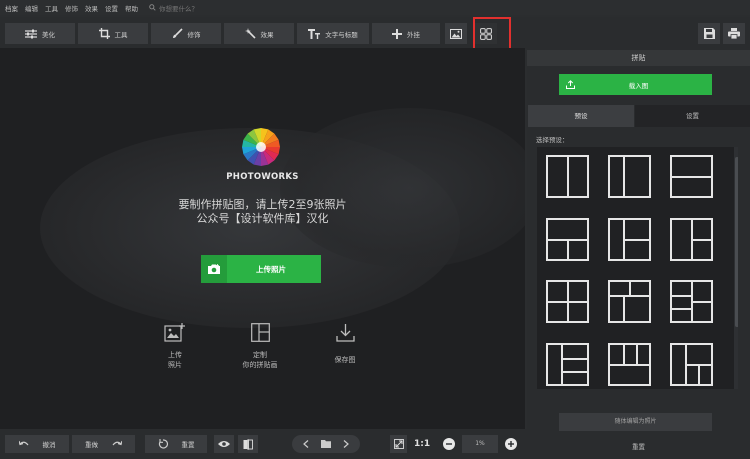 Image resolution: width=750 pixels, height=459 pixels. I want to click on zoom-out-icon, so click(449, 444).